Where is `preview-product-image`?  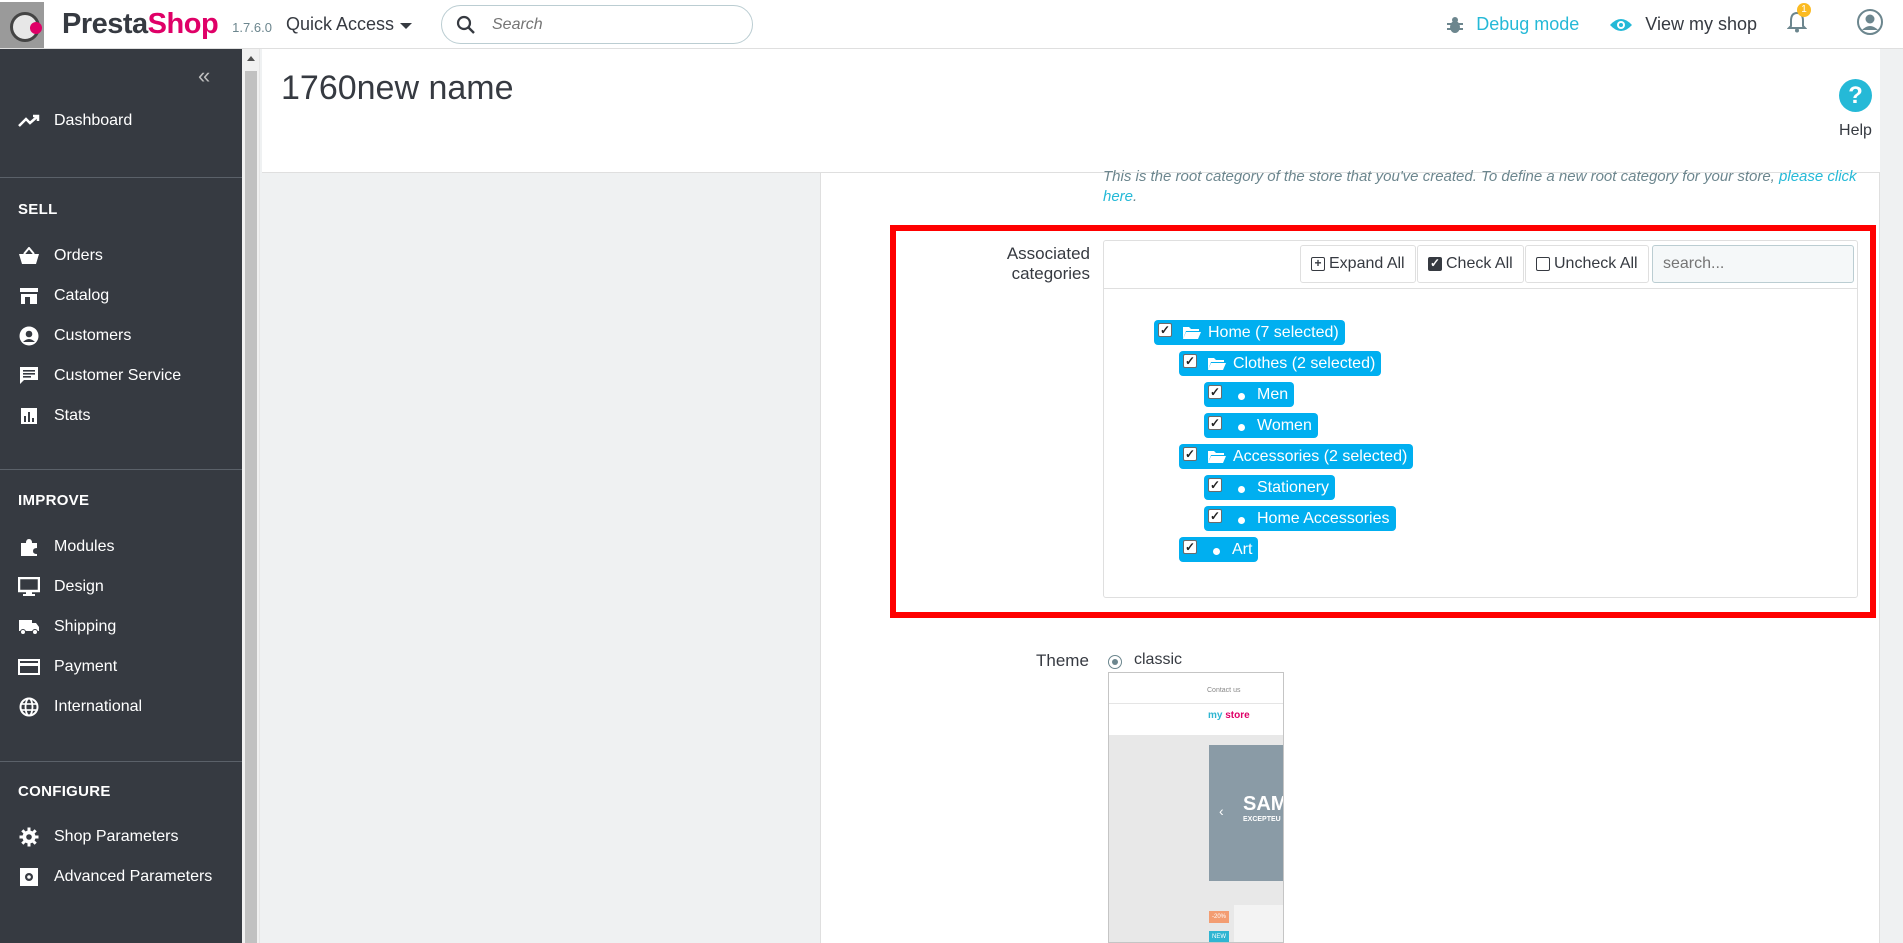
preview-product-image is located at coordinates (1258, 923).